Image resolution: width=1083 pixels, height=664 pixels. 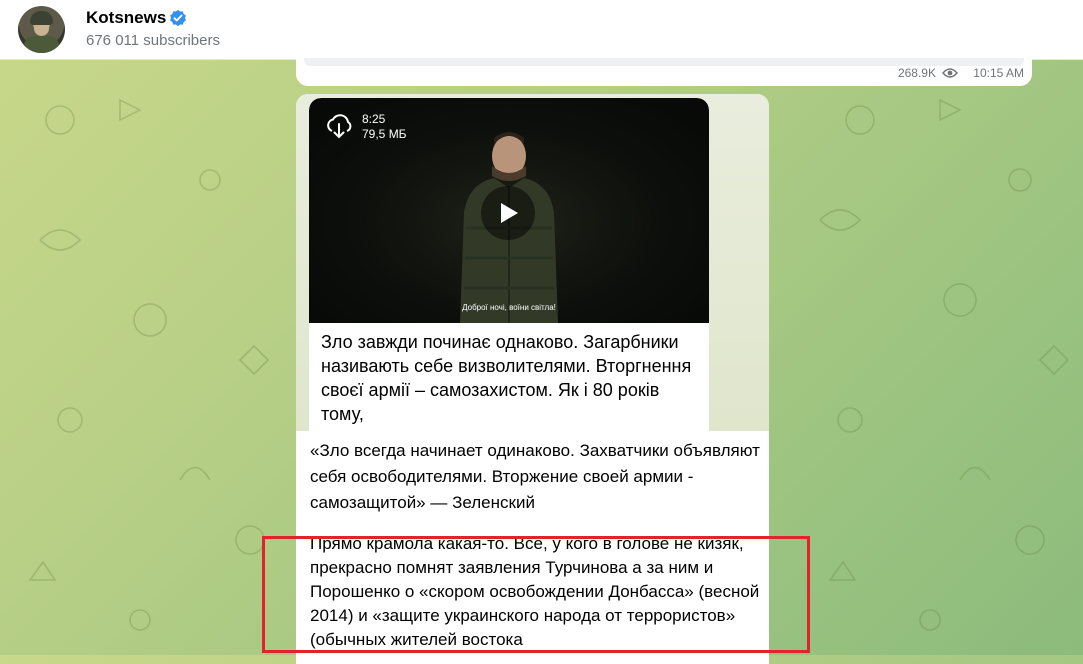 What do you see at coordinates (41, 29) in the screenshot?
I see `channel-avatar` at bounding box center [41, 29].